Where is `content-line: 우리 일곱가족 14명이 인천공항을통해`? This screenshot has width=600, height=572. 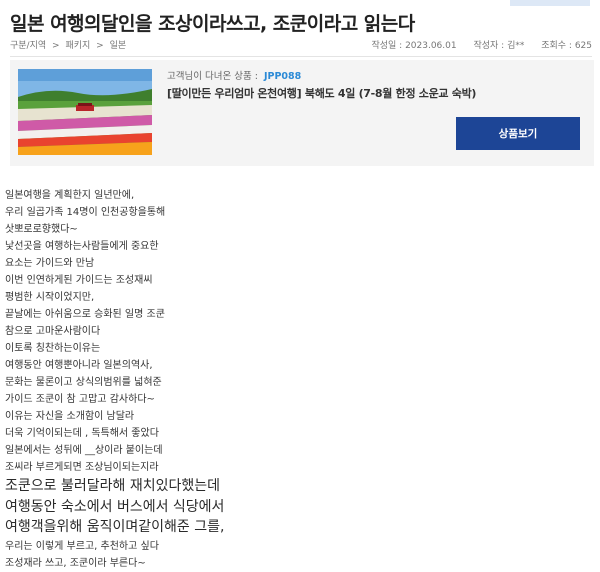
content-line: 우리 일곱가족 14명이 인천공항을통해 is located at coordinates (85, 212).